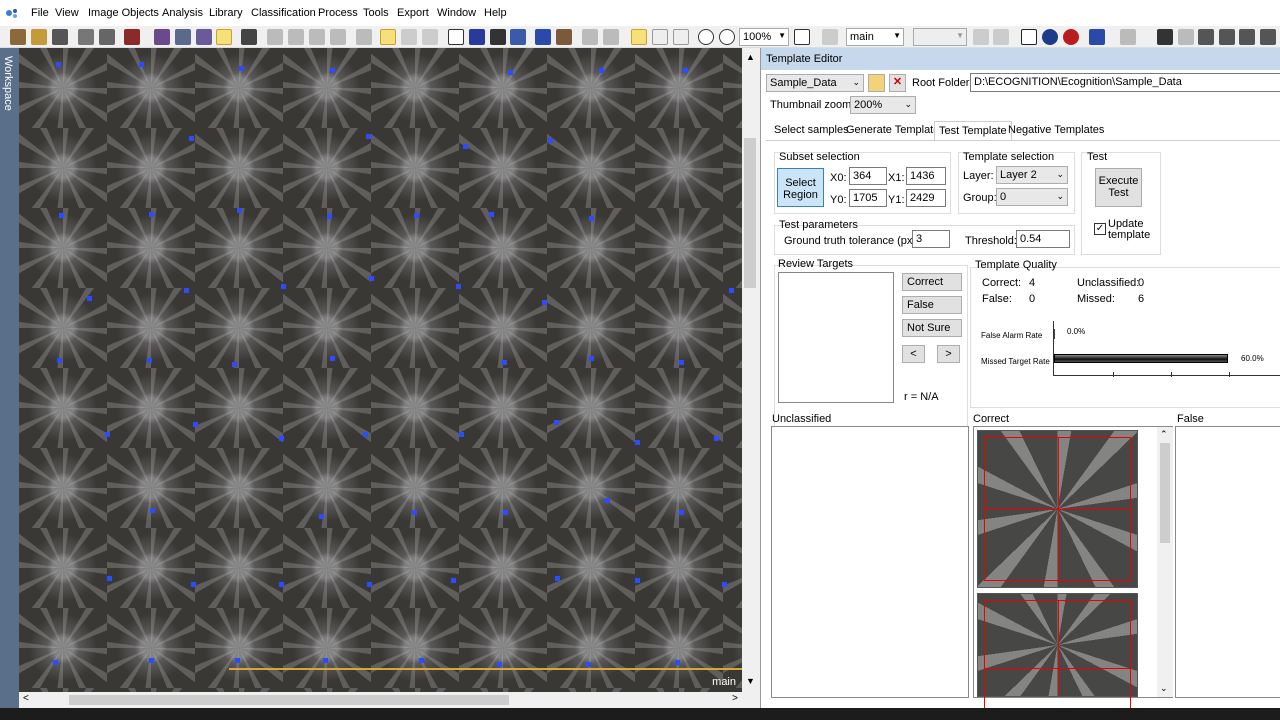 This screenshot has width=1280, height=720. I want to click on false-list, so click(1227, 562).